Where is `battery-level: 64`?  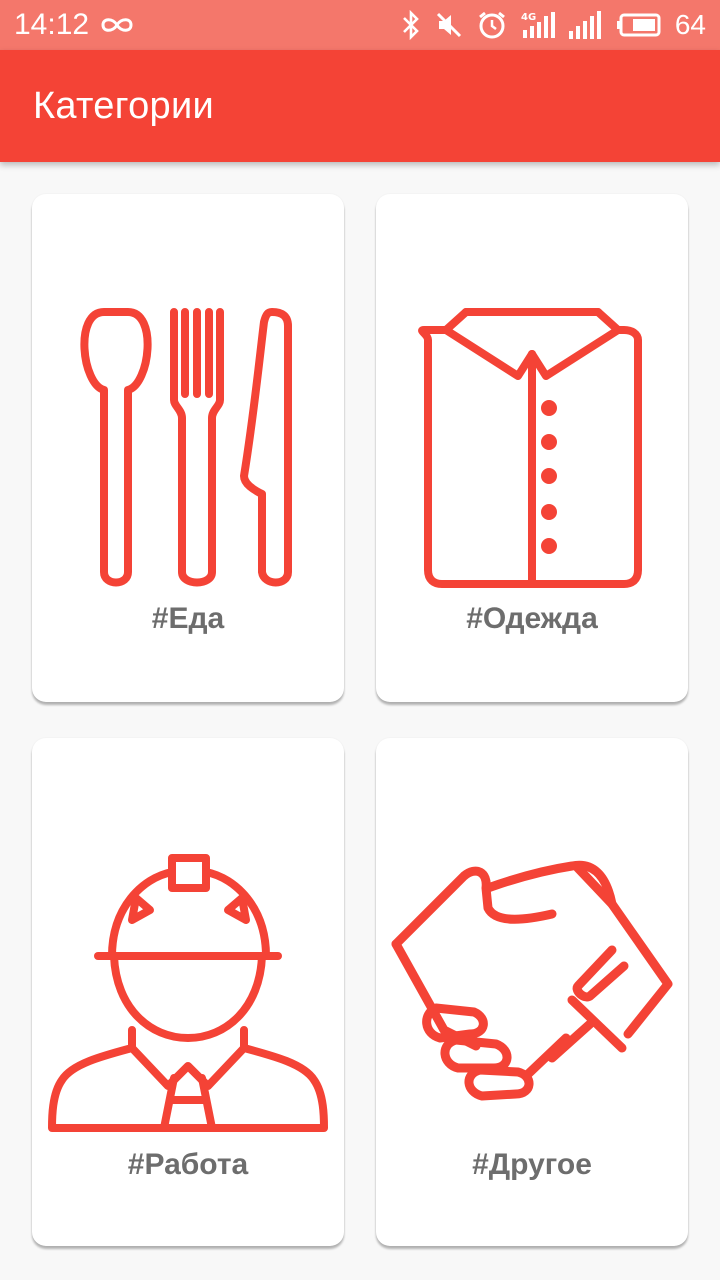 battery-level: 64 is located at coordinates (690, 24).